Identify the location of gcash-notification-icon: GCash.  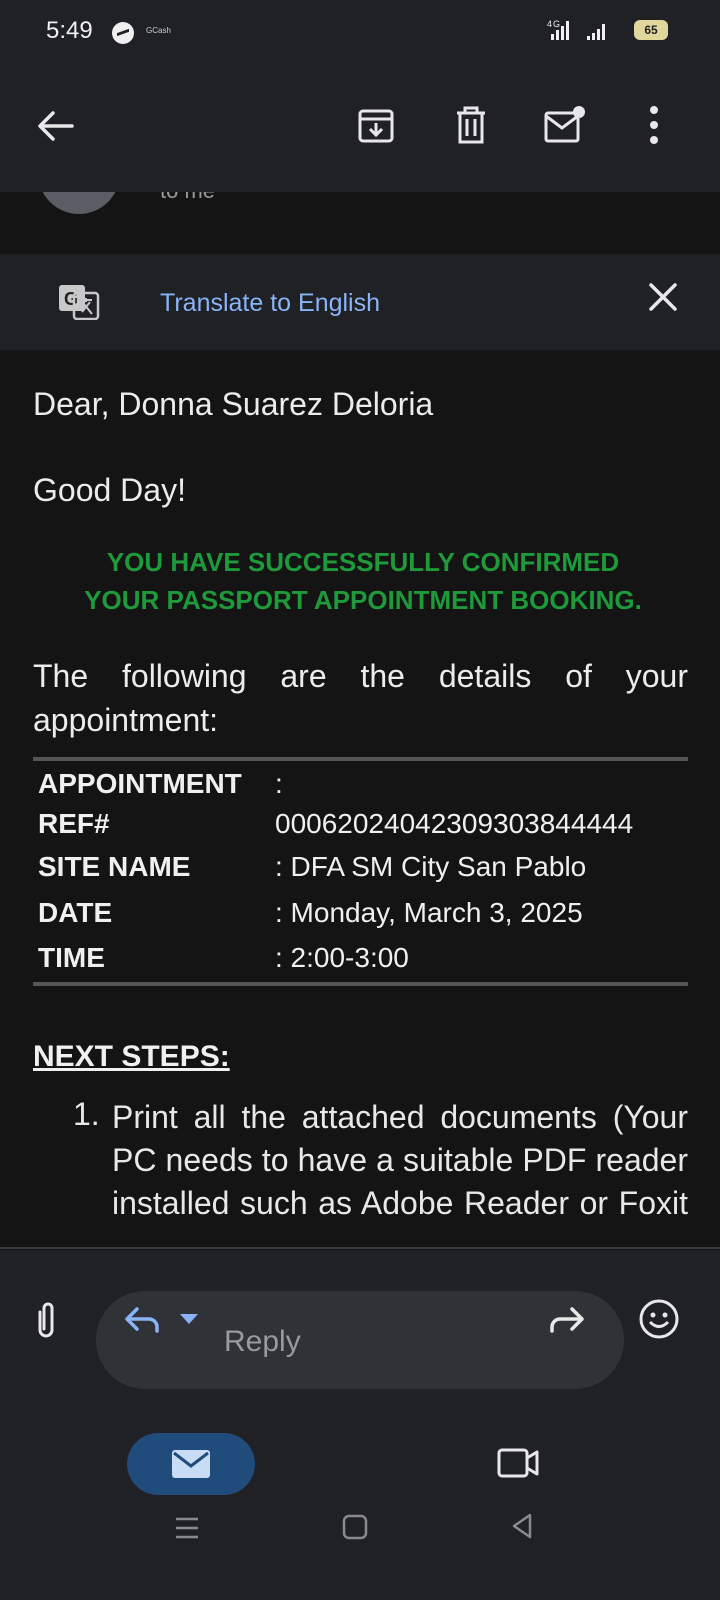
(158, 30).